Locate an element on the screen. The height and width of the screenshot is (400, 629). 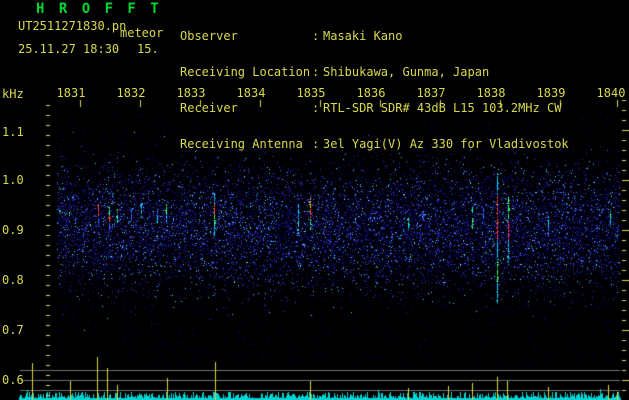
level-axis-label: 0.6 is located at coordinates (13, 380).